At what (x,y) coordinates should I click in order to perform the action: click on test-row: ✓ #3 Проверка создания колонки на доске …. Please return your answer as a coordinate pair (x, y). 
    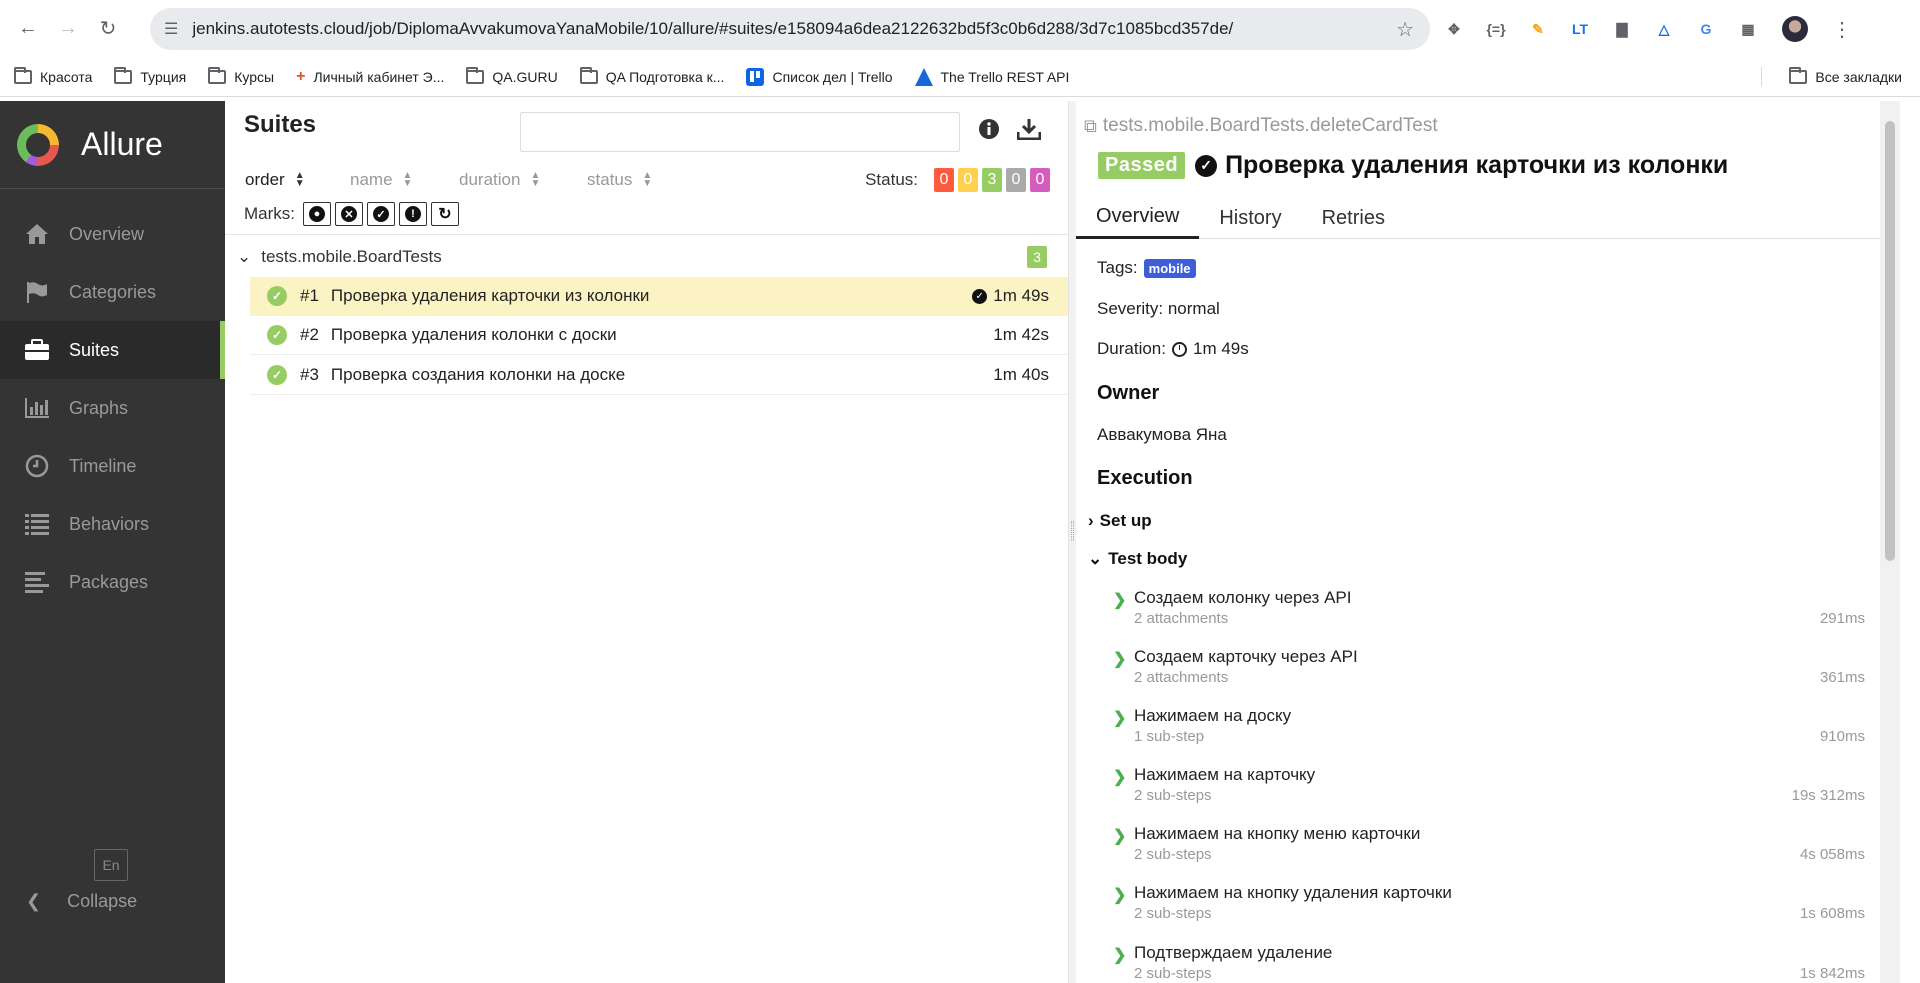
    Looking at the image, I should click on (659, 375).